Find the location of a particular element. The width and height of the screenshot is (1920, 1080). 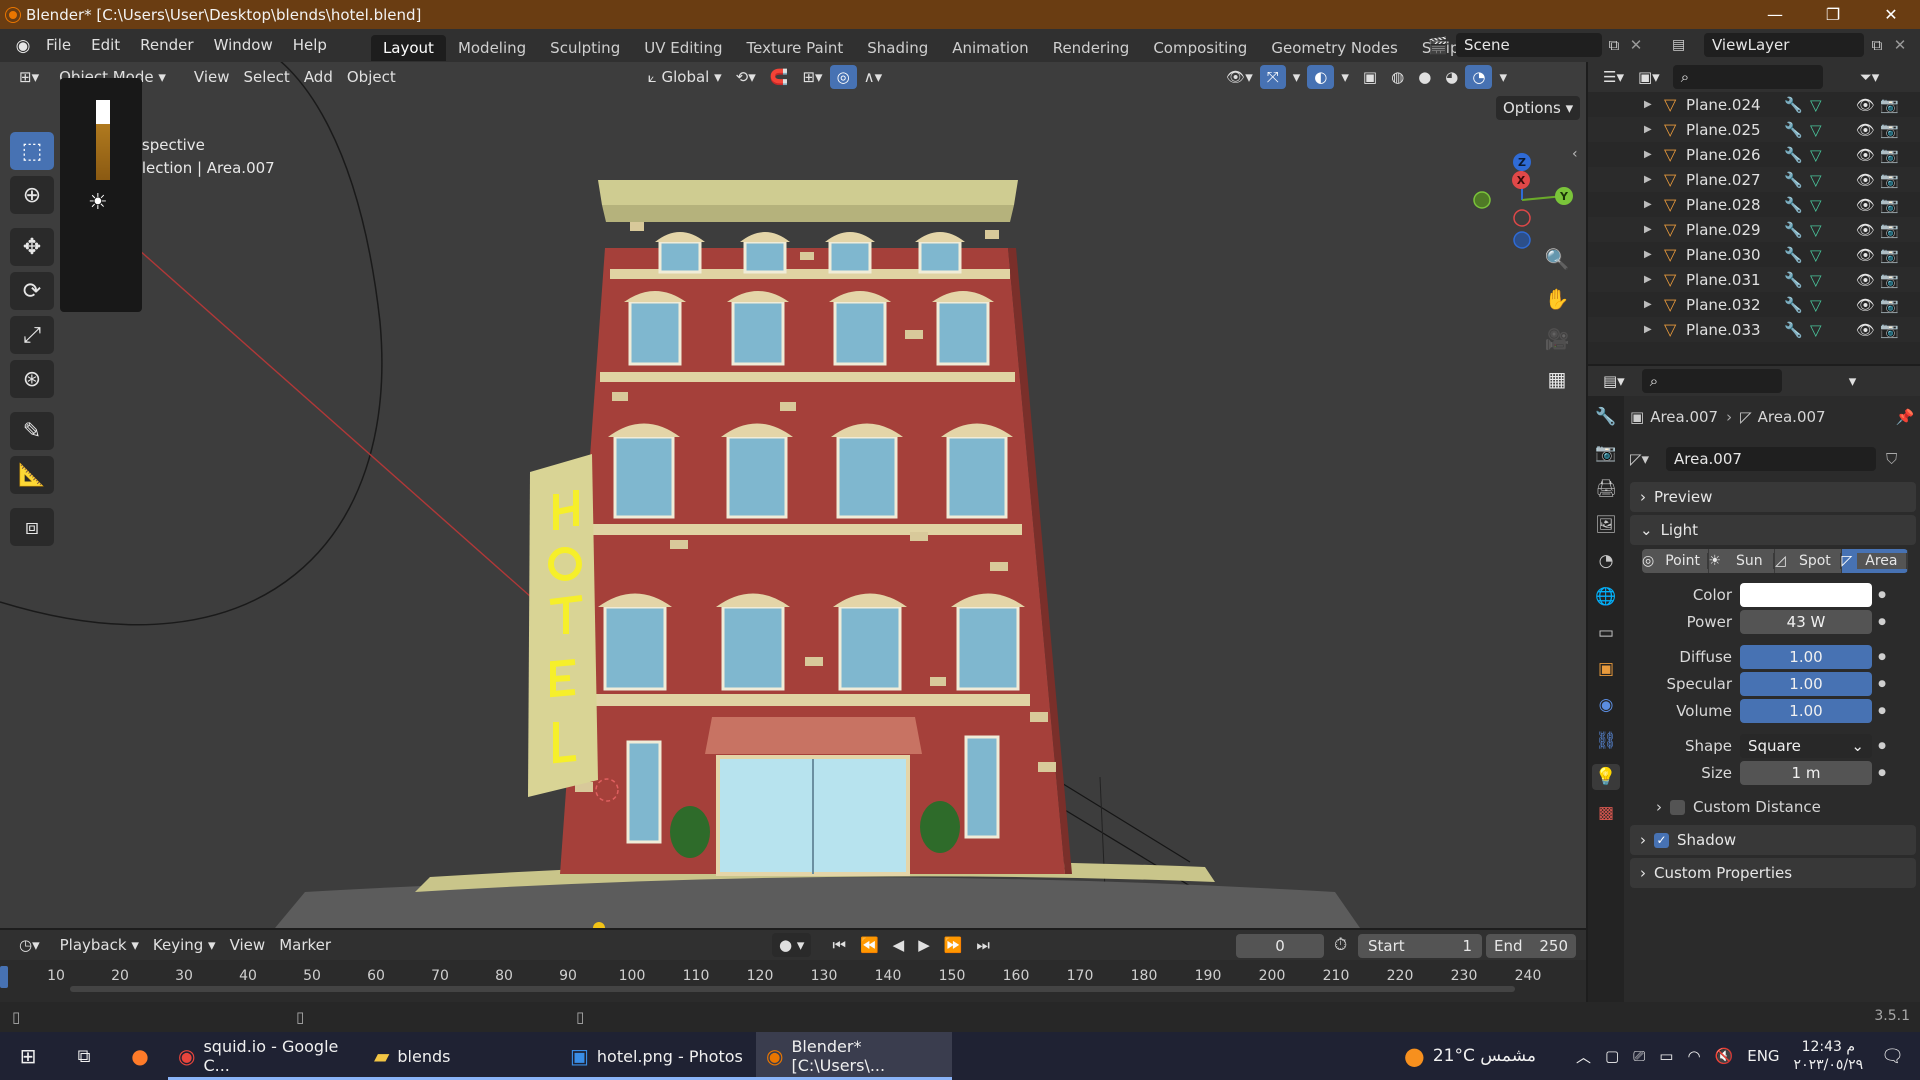

properties-options-icon: ▾ is located at coordinates (1853, 381).